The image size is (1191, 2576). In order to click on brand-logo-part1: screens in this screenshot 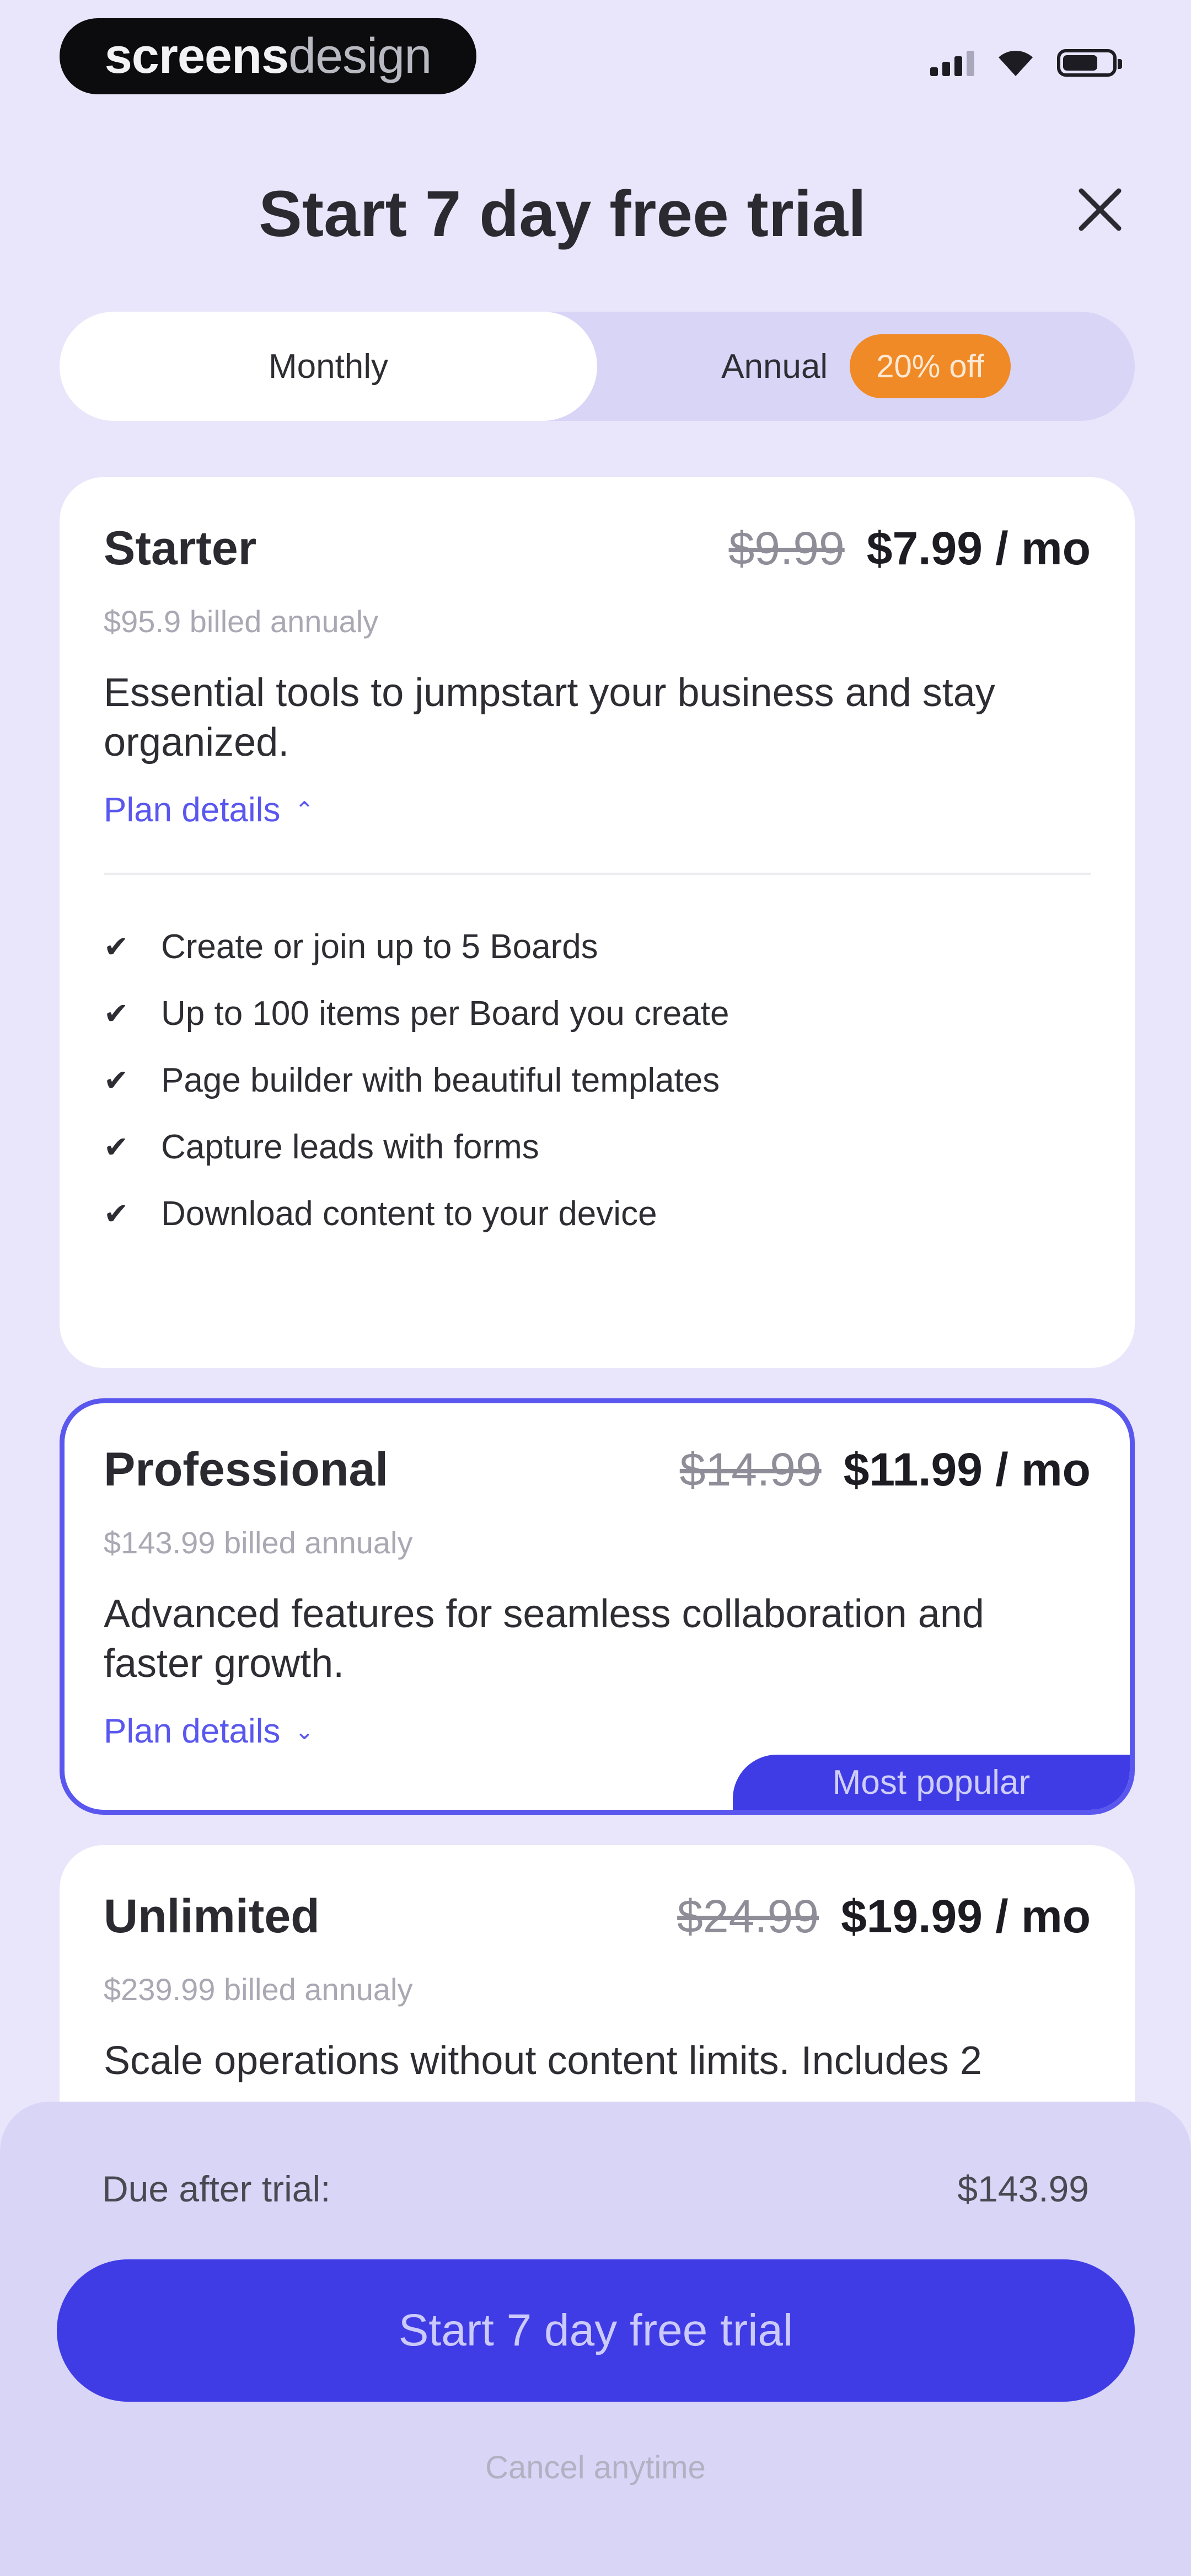, I will do `click(196, 56)`.